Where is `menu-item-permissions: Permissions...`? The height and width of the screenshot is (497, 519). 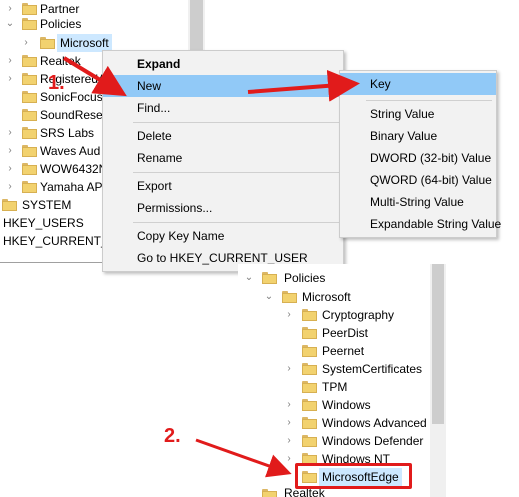
menu-item-permissions: Permissions... is located at coordinates (223, 208).